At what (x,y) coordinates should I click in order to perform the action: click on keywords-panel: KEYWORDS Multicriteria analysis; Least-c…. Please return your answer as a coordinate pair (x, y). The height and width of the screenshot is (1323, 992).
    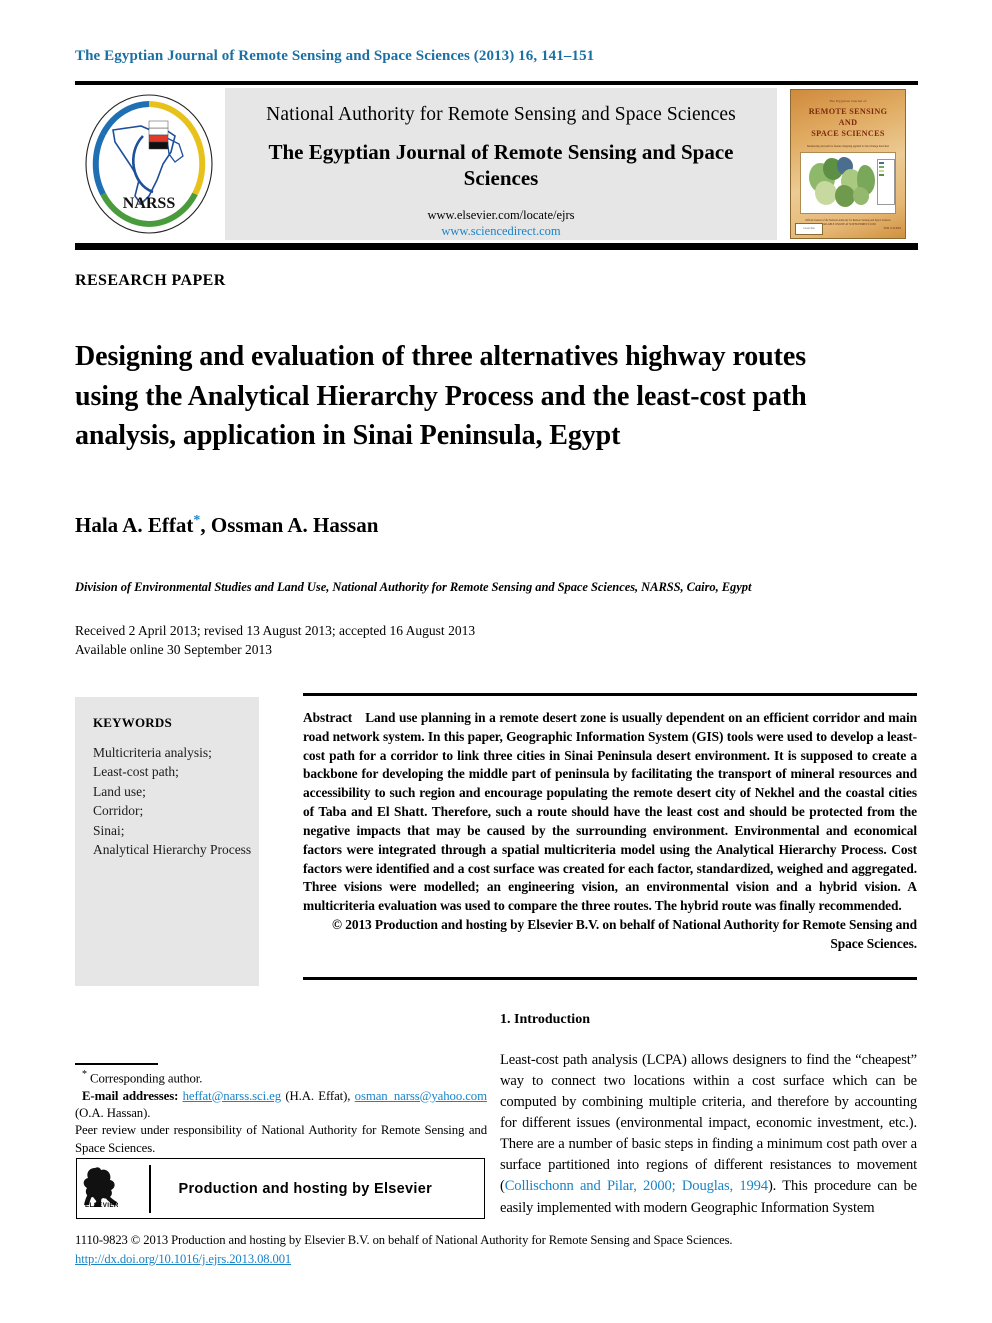
    Looking at the image, I should click on (167, 841).